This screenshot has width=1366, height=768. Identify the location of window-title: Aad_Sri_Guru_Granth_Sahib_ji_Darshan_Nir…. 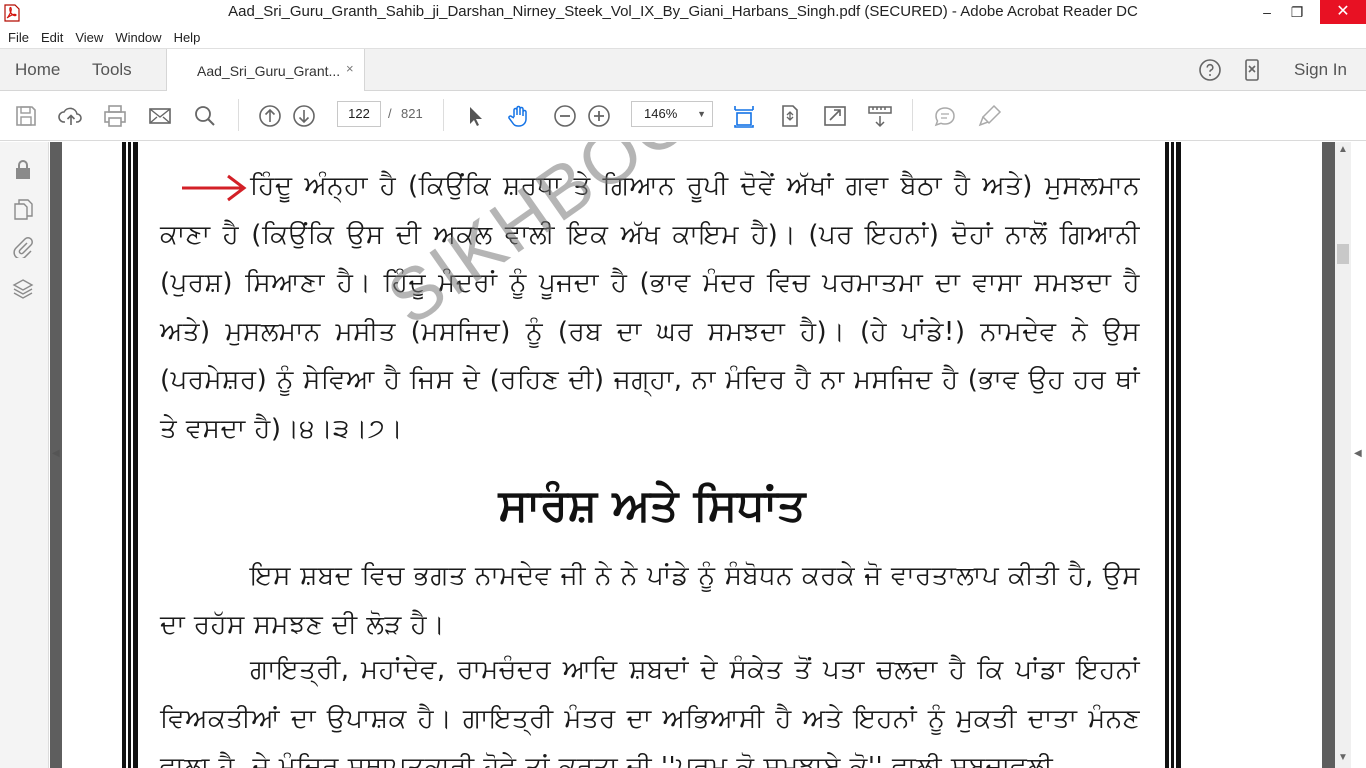
(683, 11).